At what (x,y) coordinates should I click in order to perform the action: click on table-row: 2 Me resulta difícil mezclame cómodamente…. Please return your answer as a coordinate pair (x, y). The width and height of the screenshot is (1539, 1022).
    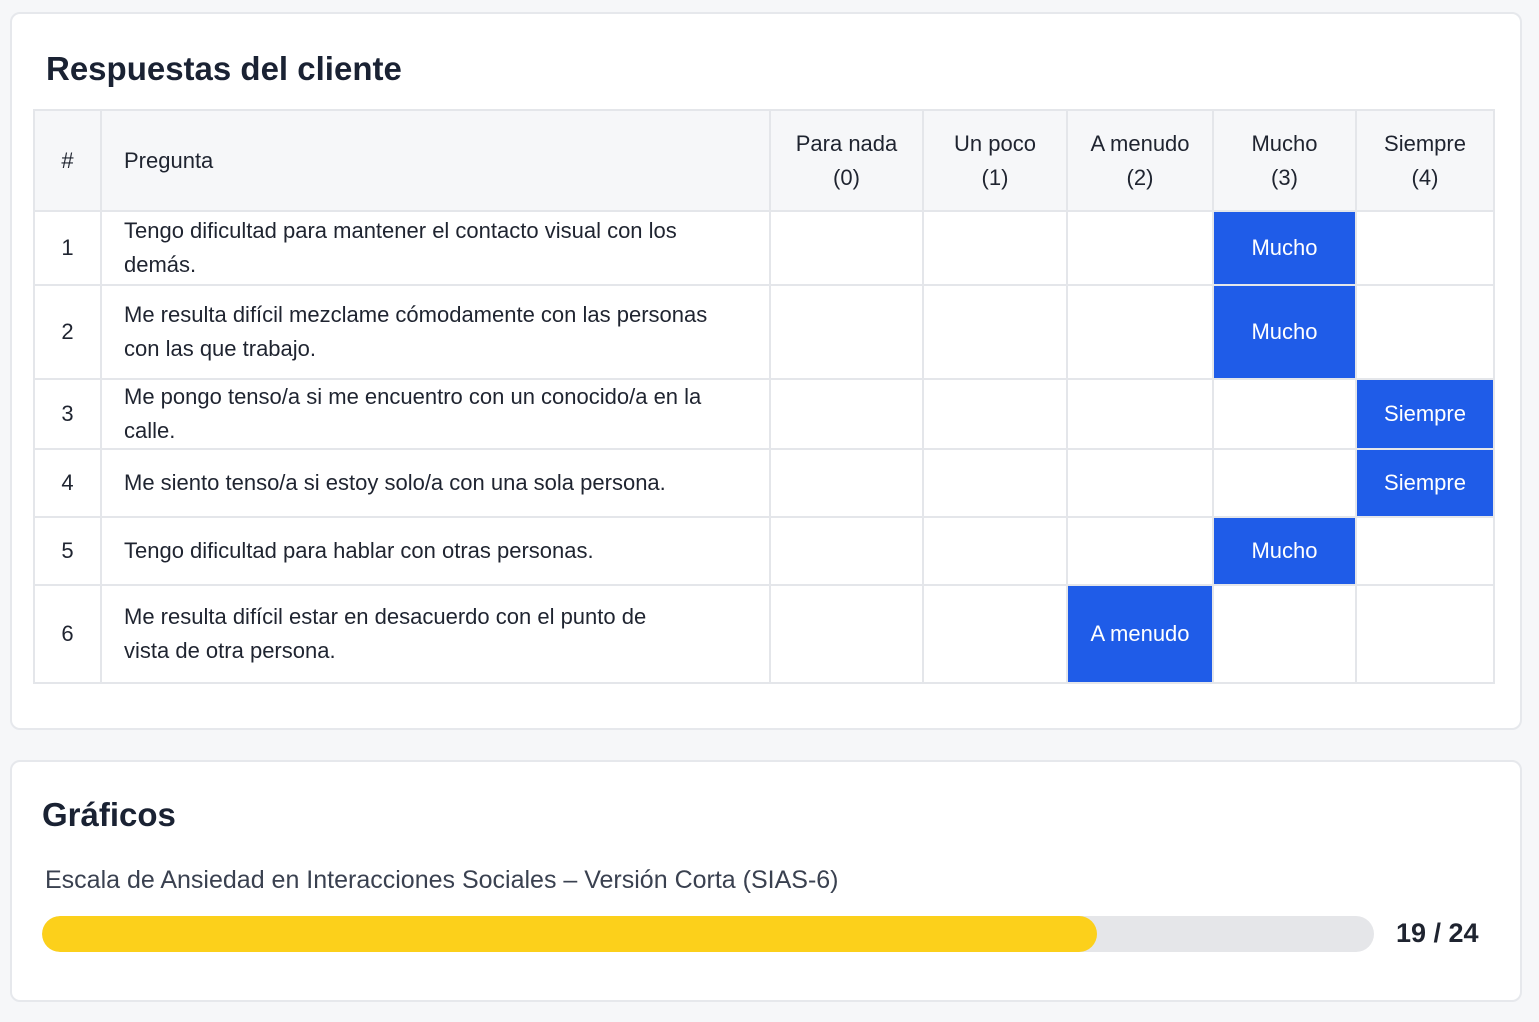
    Looking at the image, I should click on (764, 332).